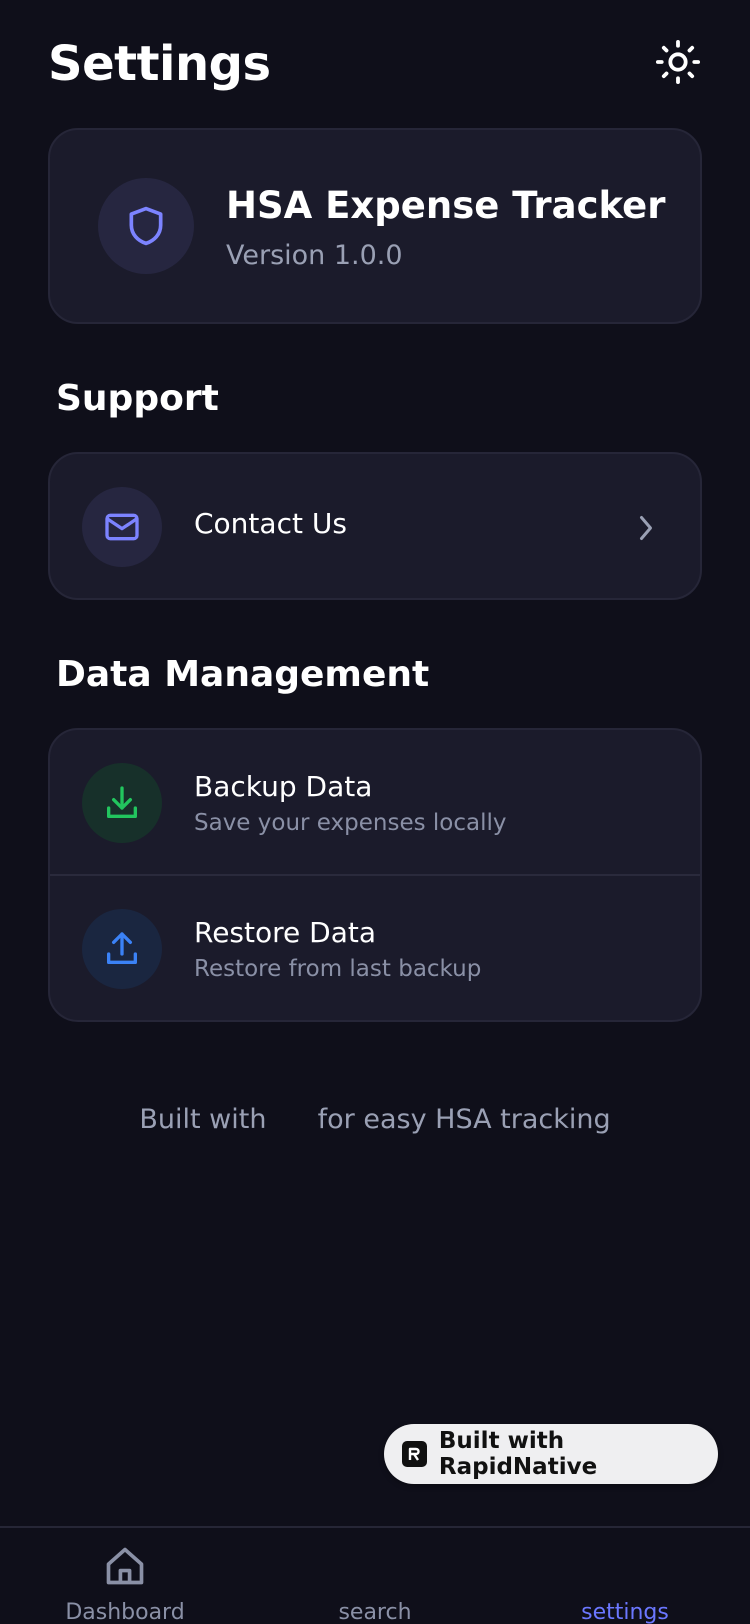 The width and height of the screenshot is (750, 1624). I want to click on contact-us-label: Contact Us, so click(270, 523).